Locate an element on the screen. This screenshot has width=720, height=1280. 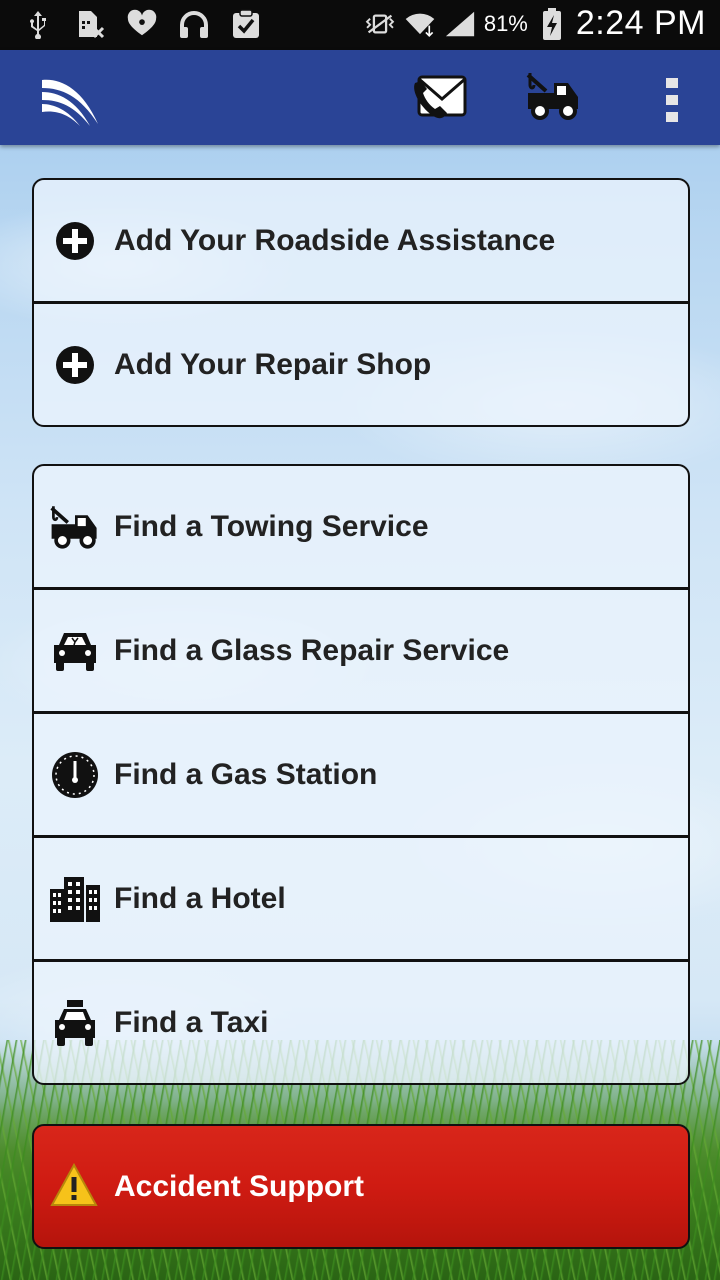
row-label: Add Your Repair Shop is located at coordinates (273, 364).